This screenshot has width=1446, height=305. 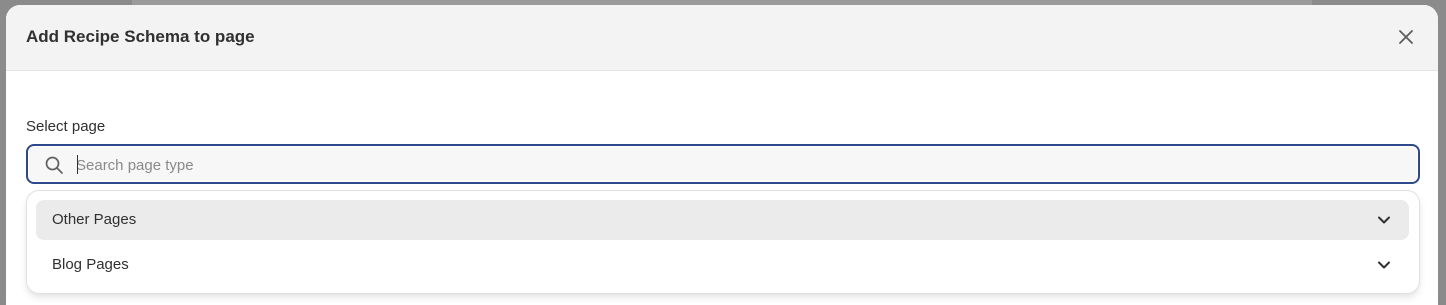 I want to click on close-icon, so click(x=1406, y=37).